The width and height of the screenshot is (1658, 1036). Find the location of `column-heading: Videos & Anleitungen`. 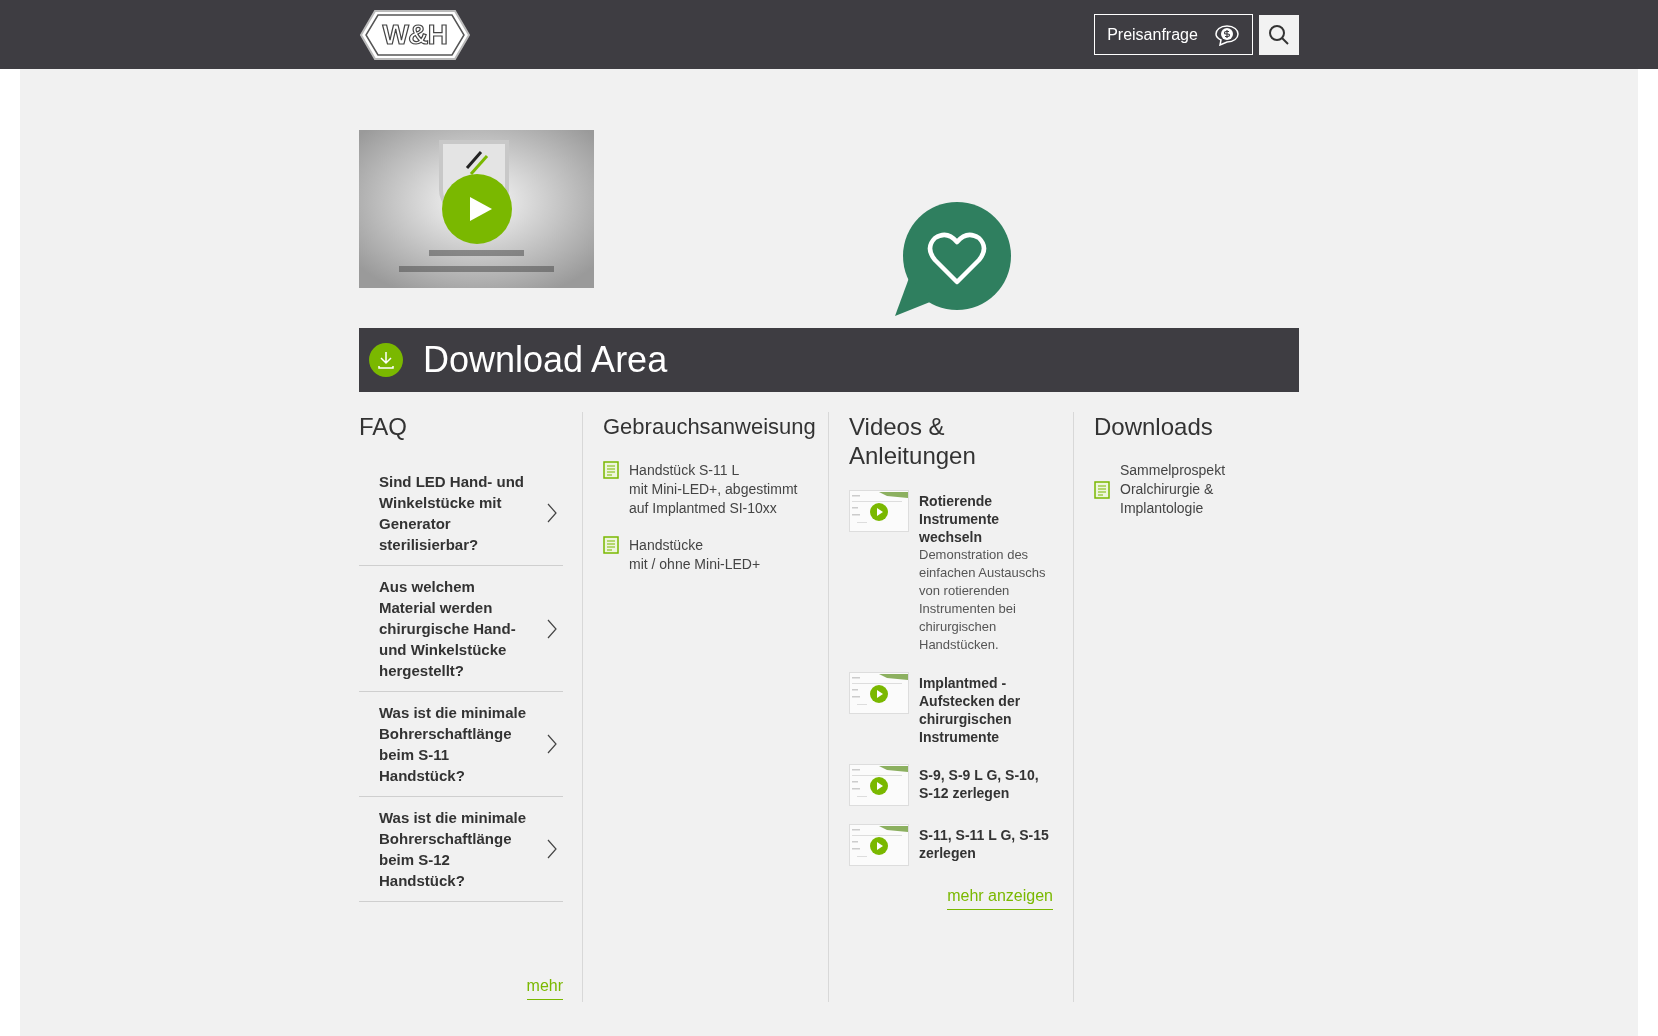

column-heading: Videos & Anleitungen is located at coordinates (913, 441).